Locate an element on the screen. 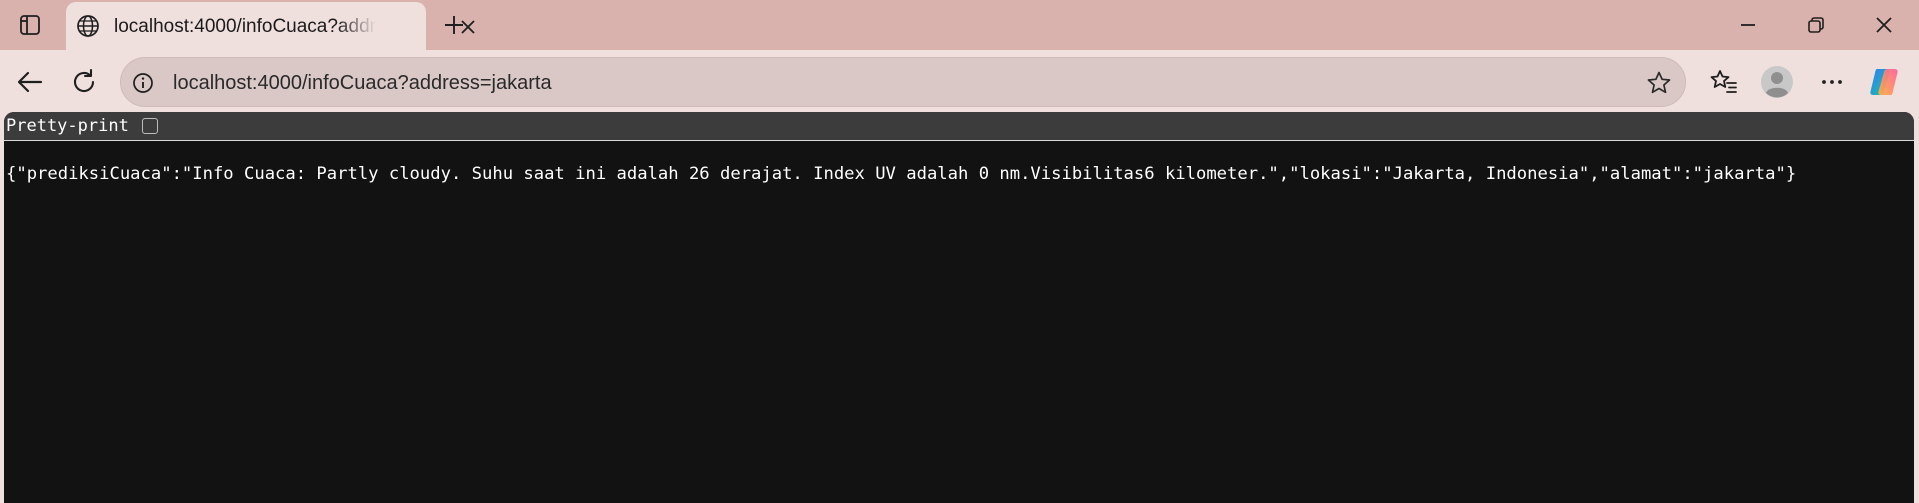 The height and width of the screenshot is (503, 1919). tab-title: localhost:4000/infoCuaca?address=jakarta is located at coordinates (245, 26).